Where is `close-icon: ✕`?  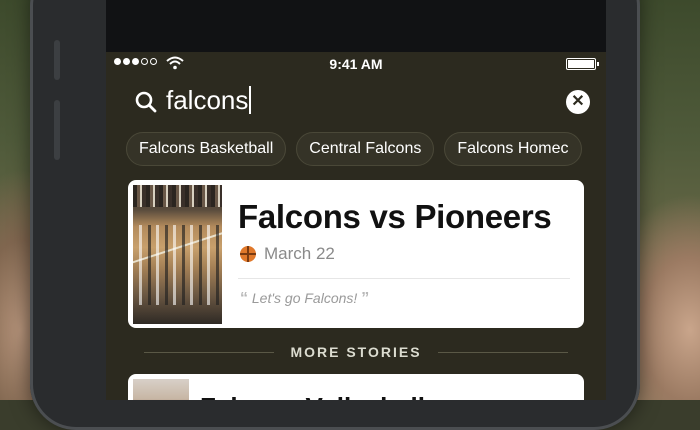
close-icon: ✕ is located at coordinates (578, 101).